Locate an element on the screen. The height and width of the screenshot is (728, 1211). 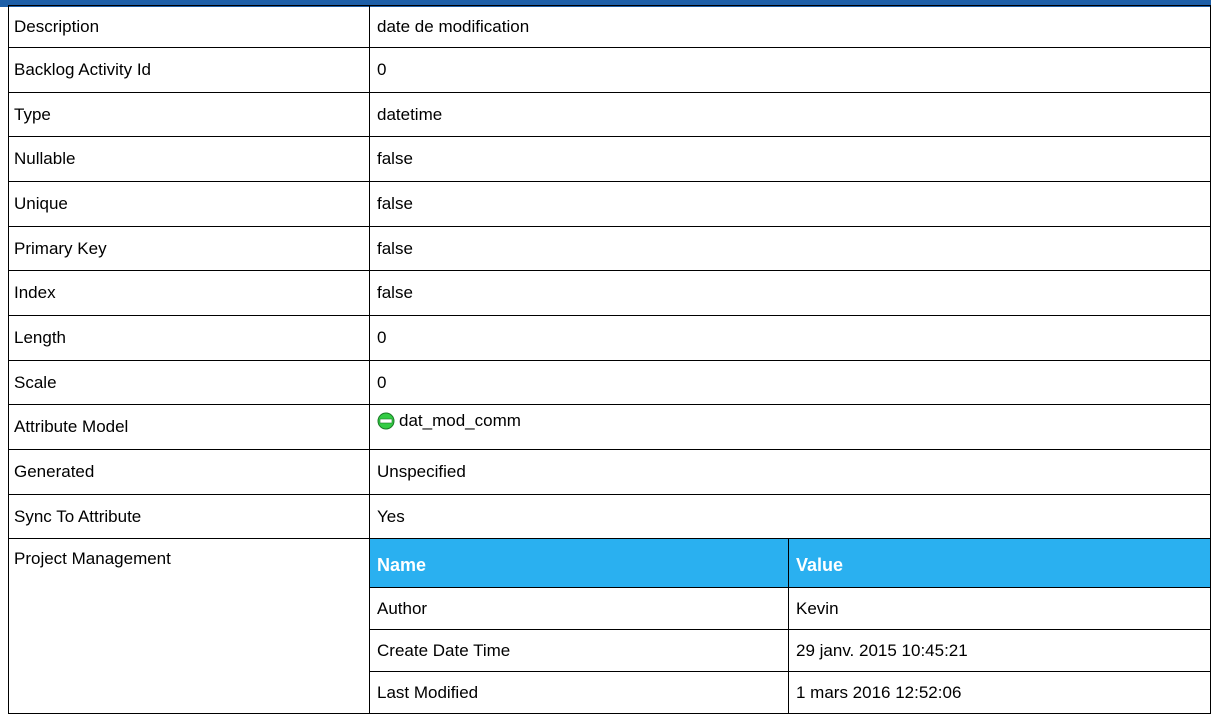
property-label: Generated is located at coordinates (189, 472).